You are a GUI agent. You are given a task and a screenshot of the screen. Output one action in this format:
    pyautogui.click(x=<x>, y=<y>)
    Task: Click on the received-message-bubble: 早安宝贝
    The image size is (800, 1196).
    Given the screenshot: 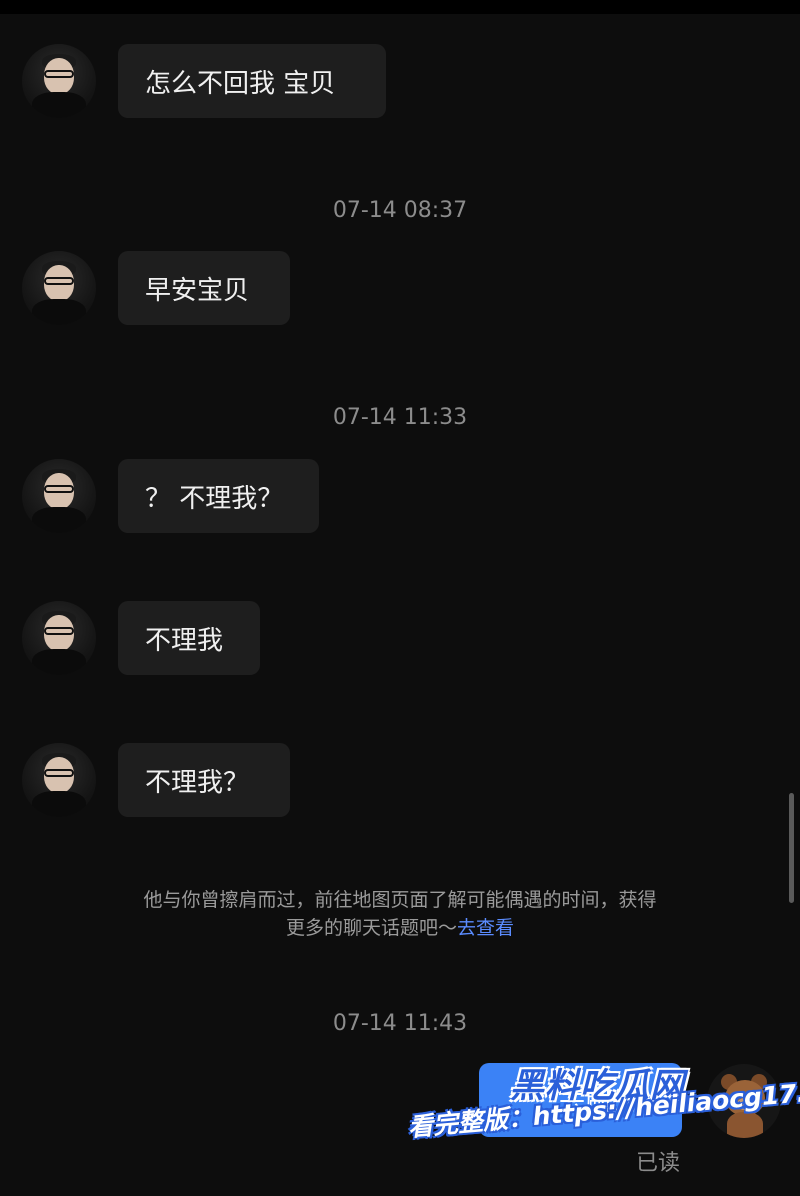 What is the action you would take?
    pyautogui.click(x=204, y=288)
    